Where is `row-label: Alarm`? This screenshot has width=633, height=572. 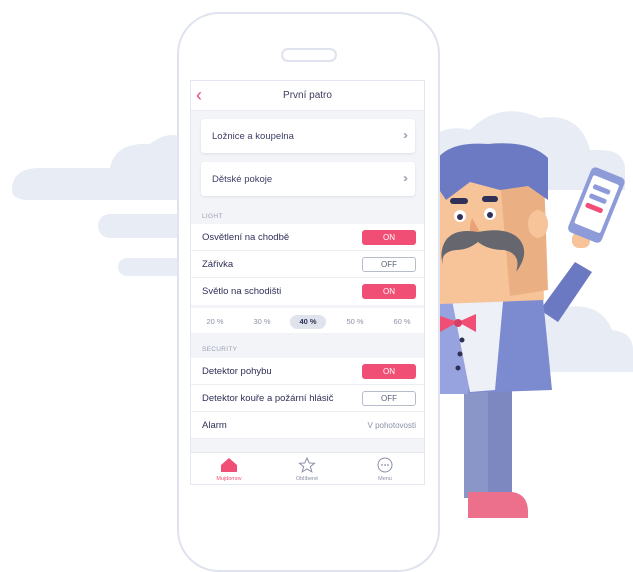
row-label: Alarm is located at coordinates (214, 425).